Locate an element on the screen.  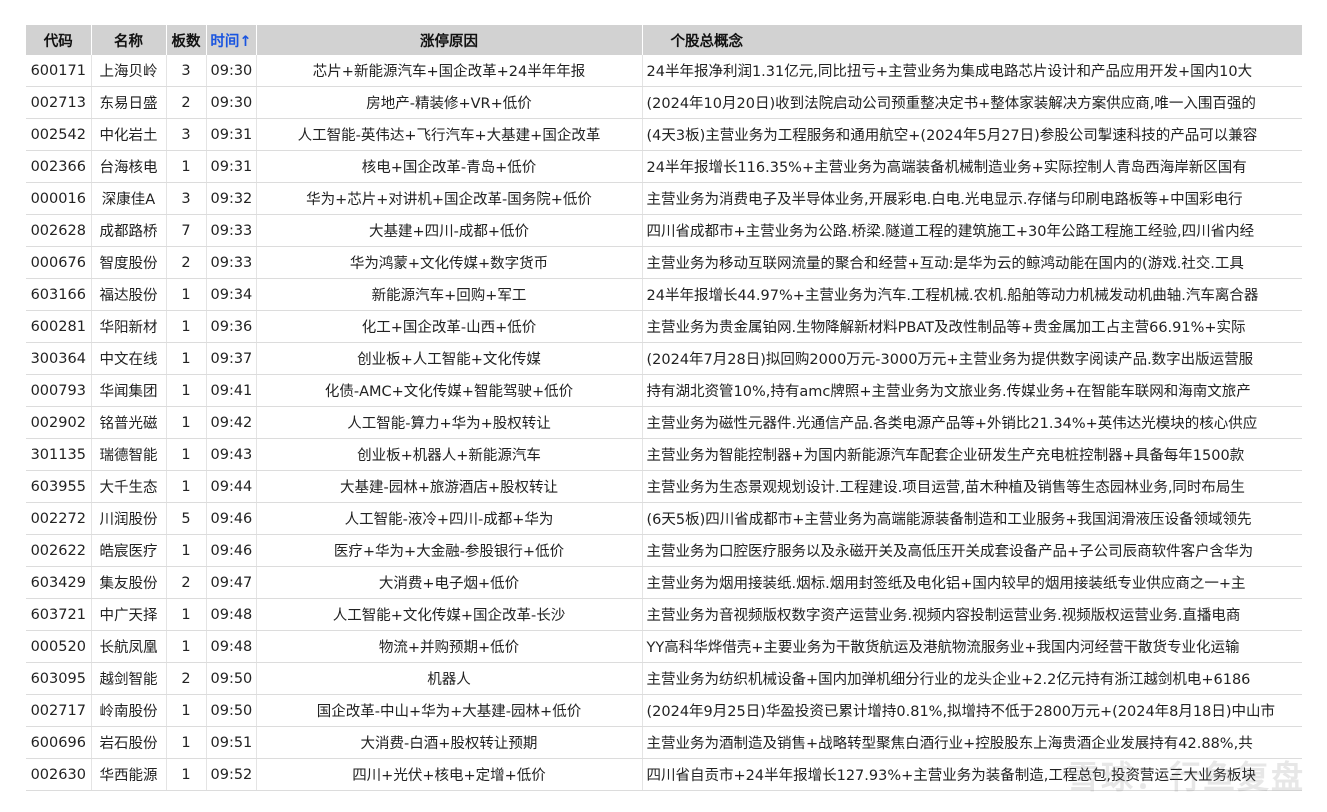
stock-code: 603429 is located at coordinates (59, 582).